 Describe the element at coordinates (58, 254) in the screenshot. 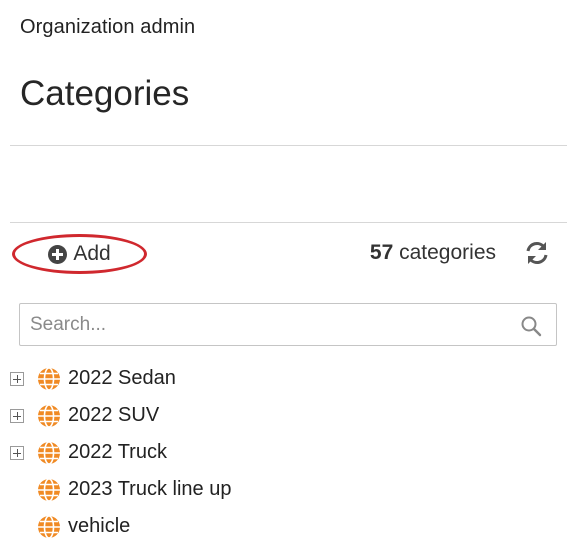

I see `plus-circle-icon` at that location.